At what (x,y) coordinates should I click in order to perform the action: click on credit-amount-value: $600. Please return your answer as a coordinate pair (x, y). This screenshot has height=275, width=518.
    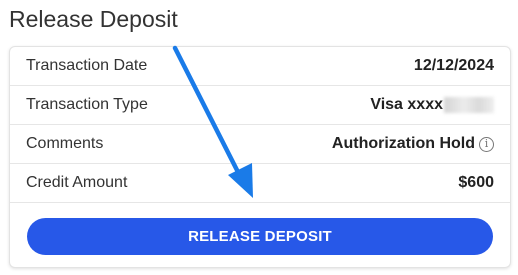
    Looking at the image, I should click on (476, 182).